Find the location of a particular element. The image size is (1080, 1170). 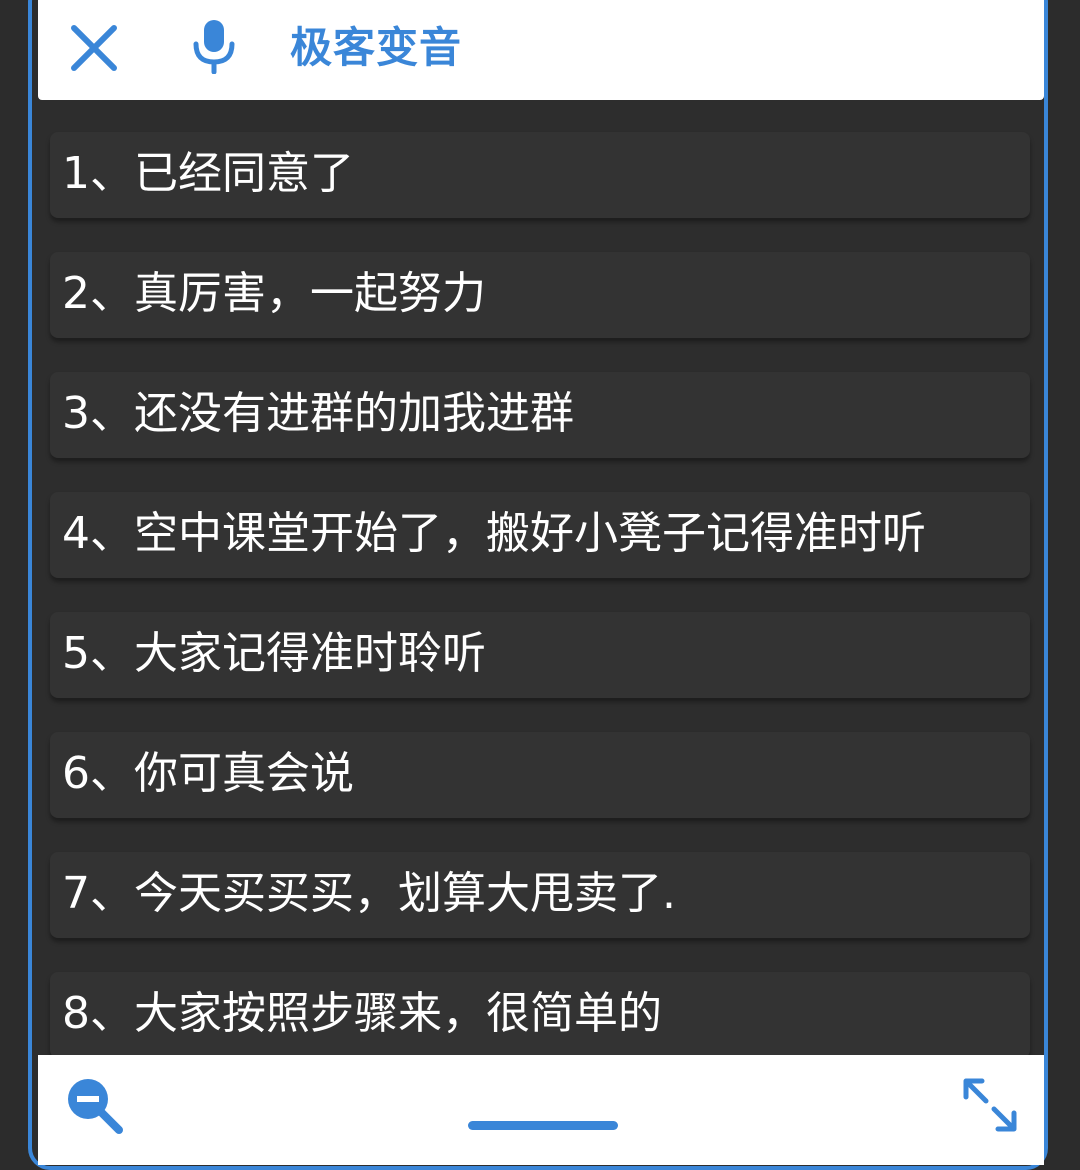

microphone-icon is located at coordinates (214, 47).